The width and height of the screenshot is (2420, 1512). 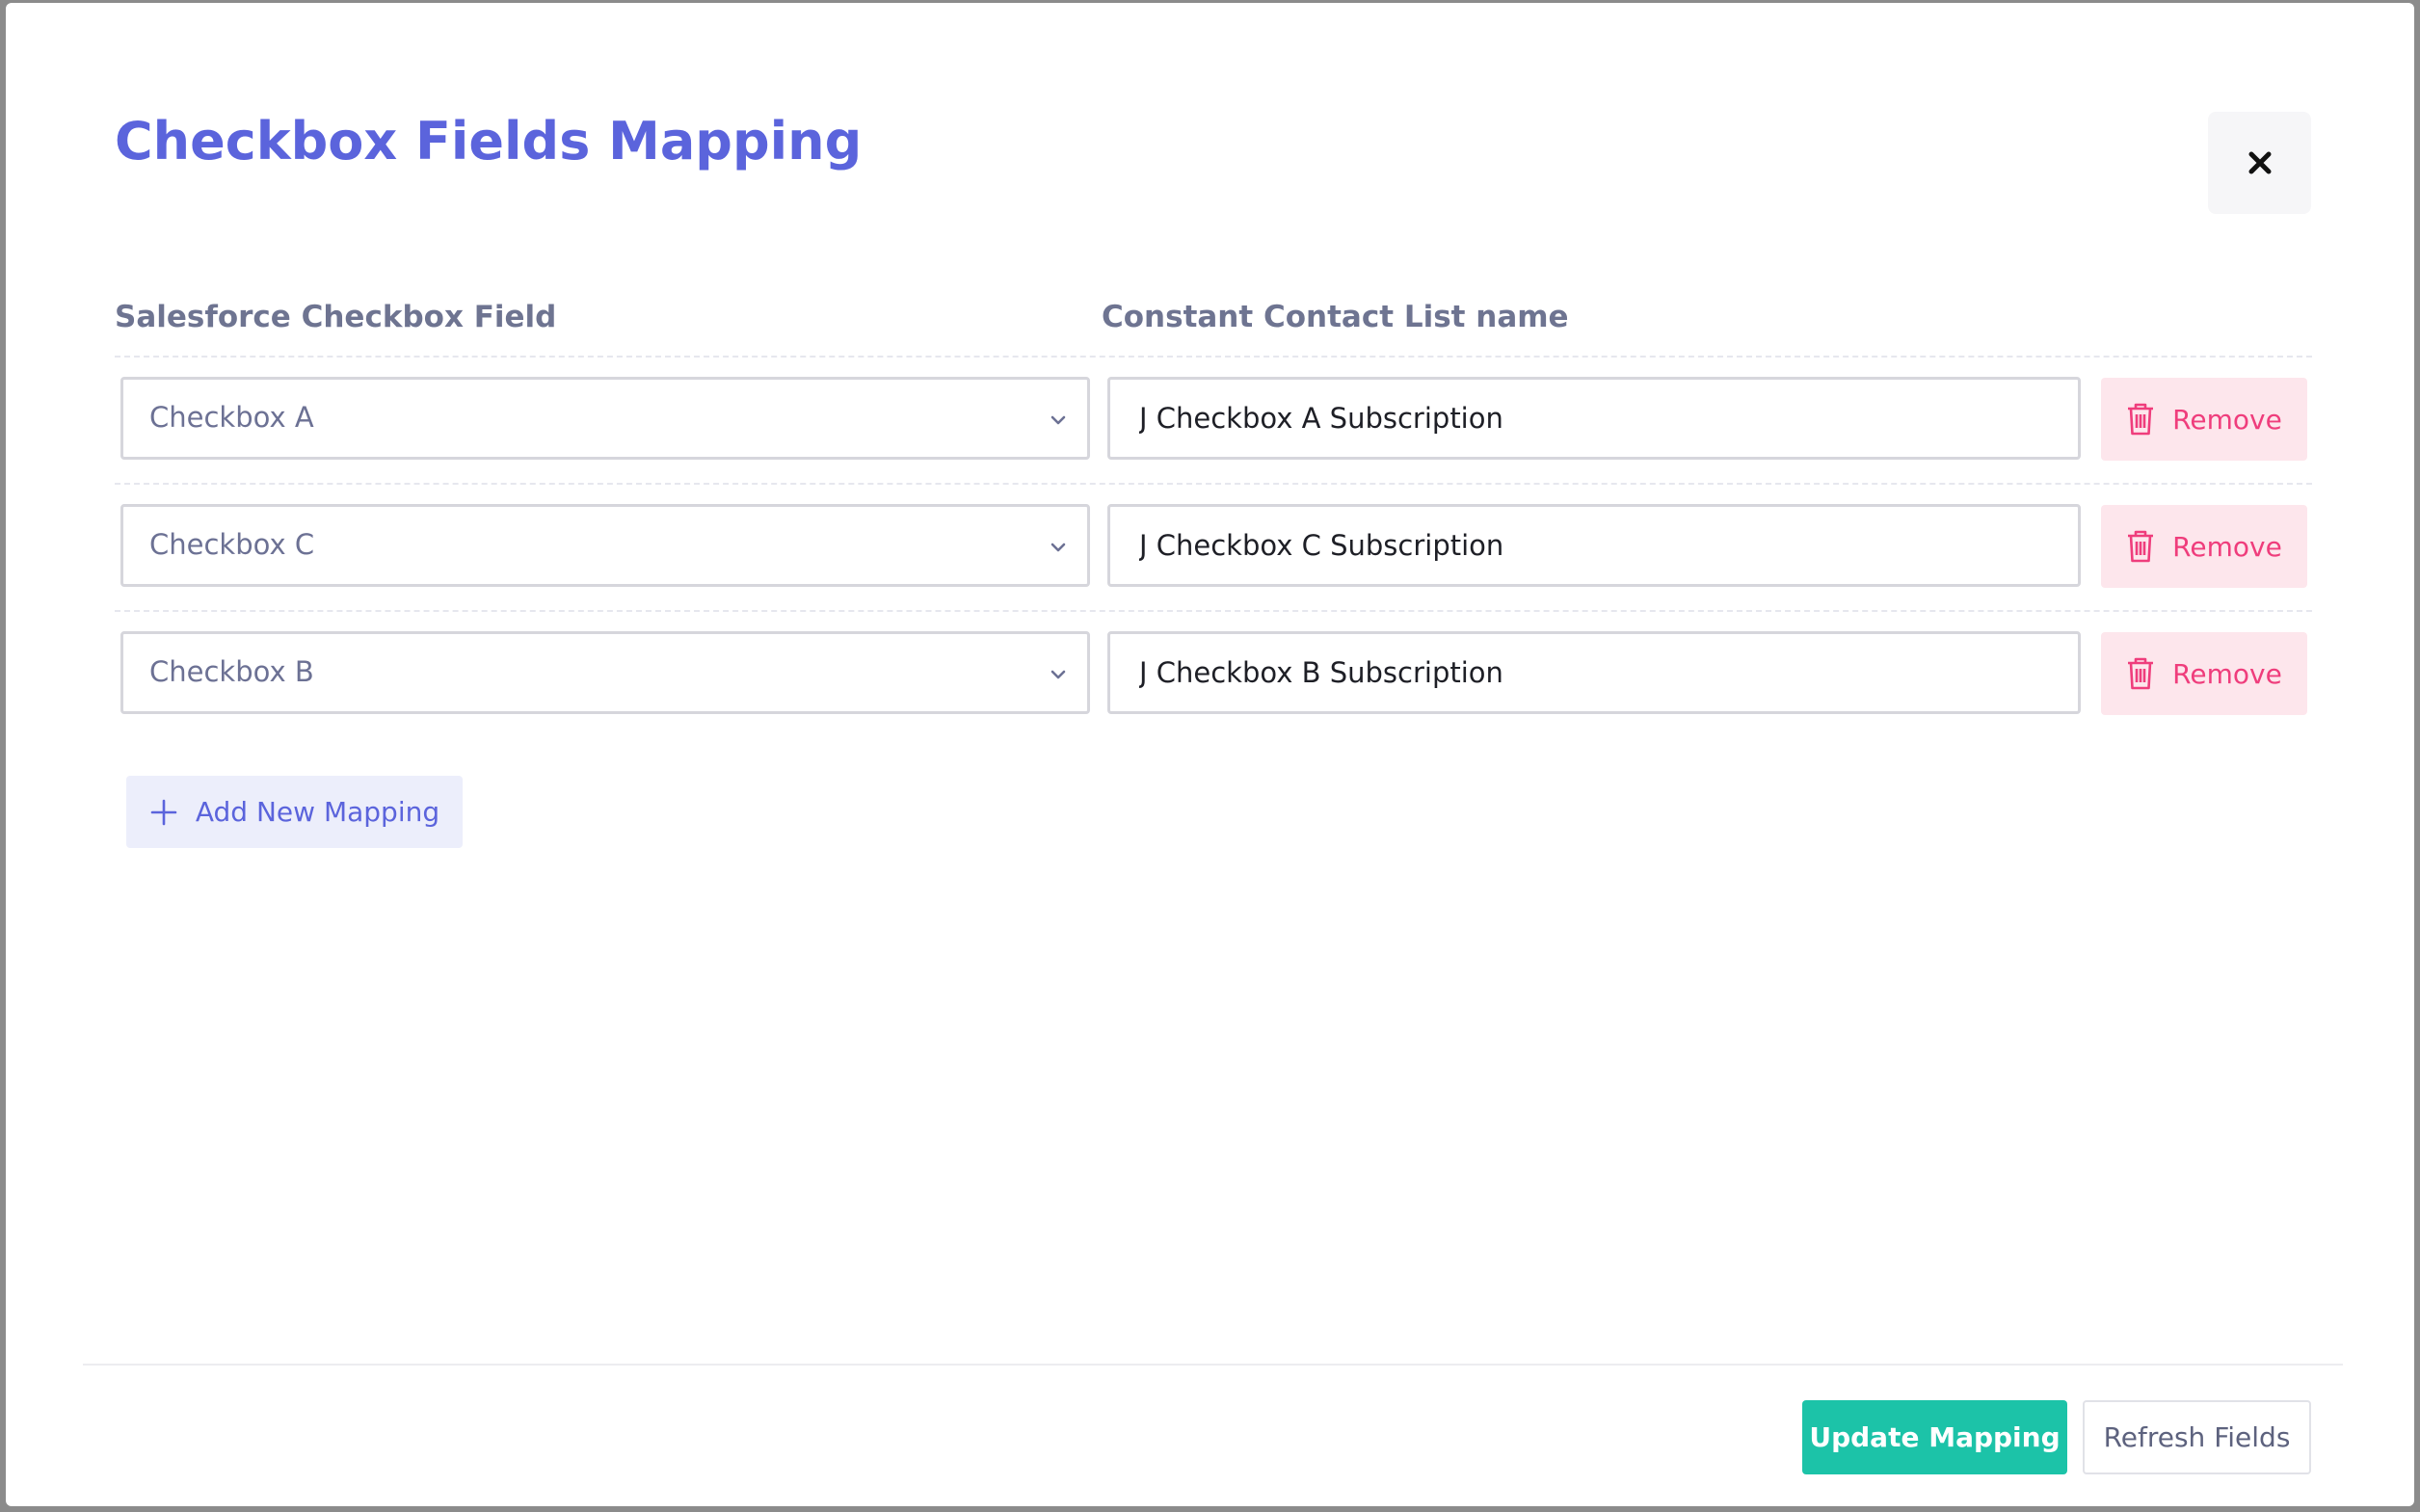 I want to click on mapping-row: Checkbox C Remove, so click(x=1213, y=547).